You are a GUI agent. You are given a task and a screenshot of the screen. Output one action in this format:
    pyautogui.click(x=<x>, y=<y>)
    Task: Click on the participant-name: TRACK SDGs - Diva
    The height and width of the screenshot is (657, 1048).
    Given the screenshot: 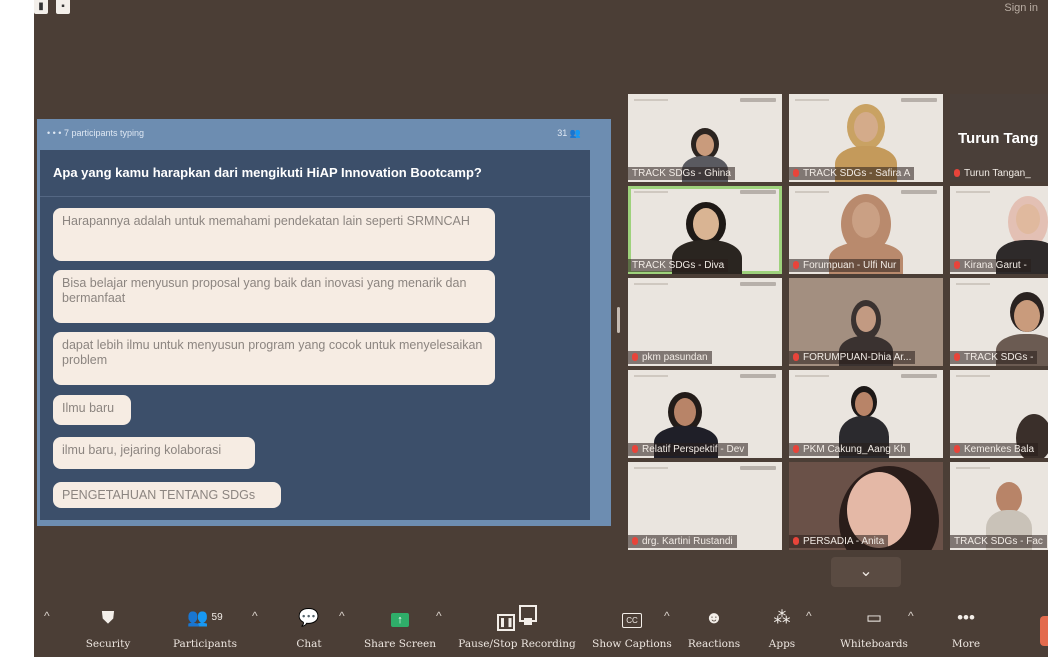 What is the action you would take?
    pyautogui.click(x=678, y=265)
    